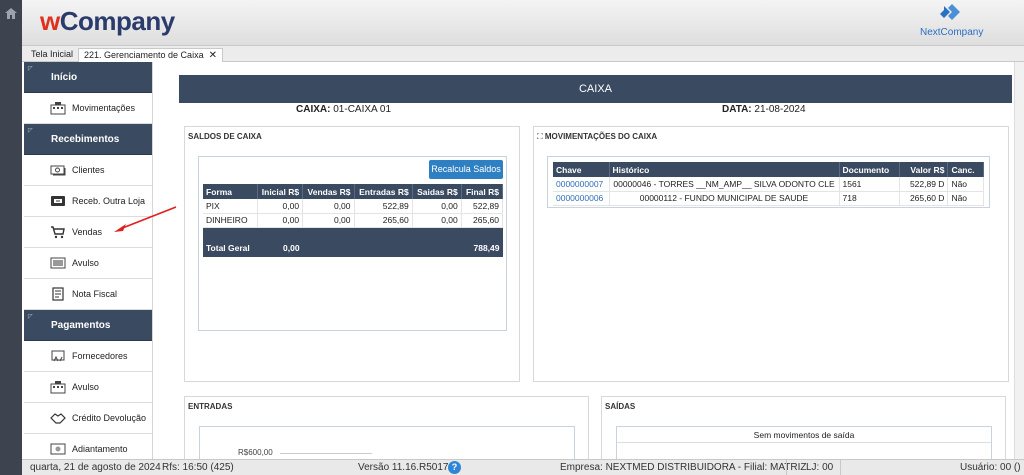  What do you see at coordinates (100, 449) in the screenshot?
I see `sidebar-item-label: Adiantamento` at bounding box center [100, 449].